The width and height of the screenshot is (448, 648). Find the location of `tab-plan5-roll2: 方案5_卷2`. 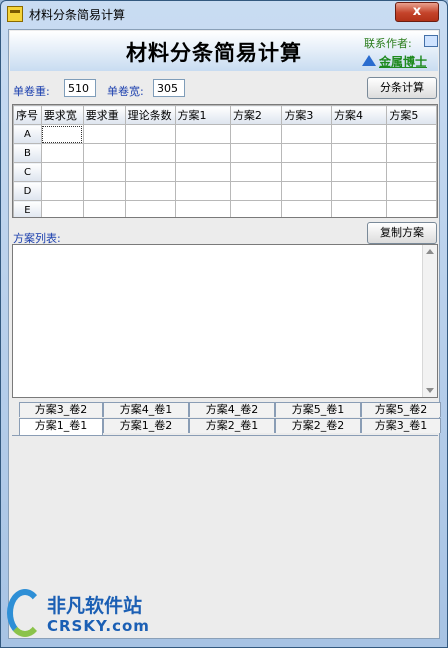

tab-plan5-roll2: 方案5_卷2 is located at coordinates (401, 409).